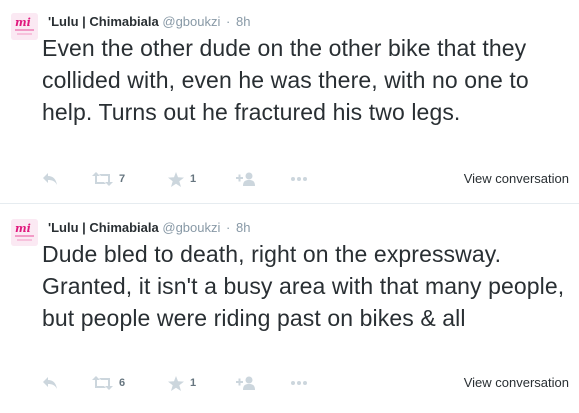 This screenshot has width=579, height=413. Describe the element at coordinates (122, 179) in the screenshot. I see `retweet-count: 7` at that location.